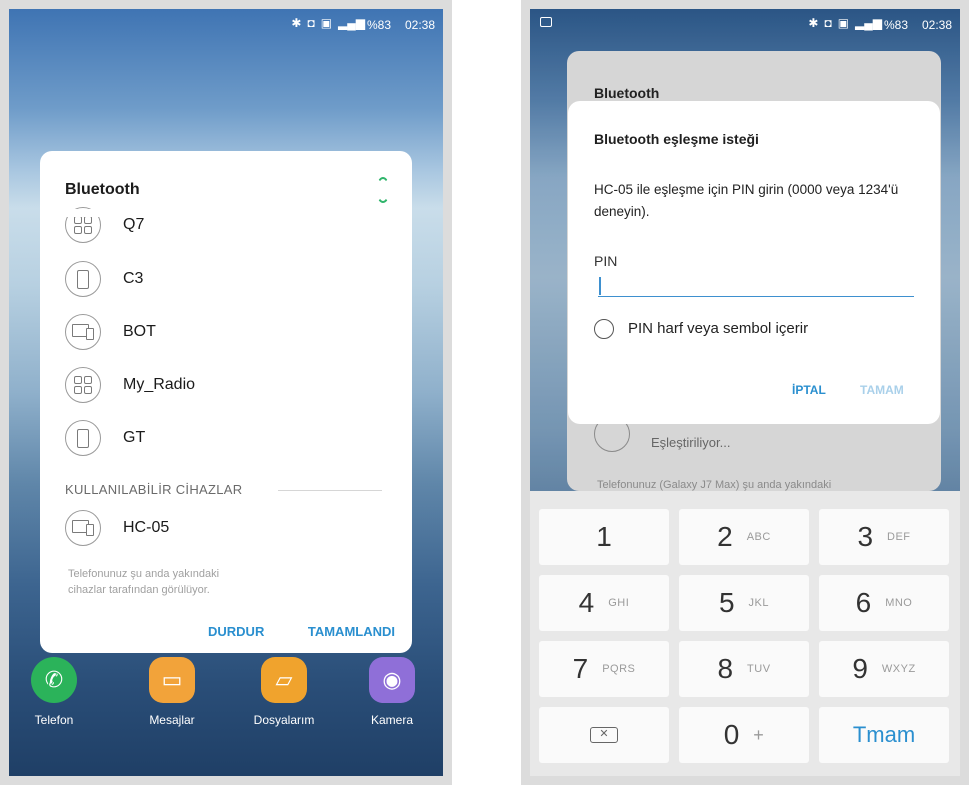 The height and width of the screenshot is (785, 969). Describe the element at coordinates (759, 603) in the screenshot. I see `key-letters: JKL` at that location.